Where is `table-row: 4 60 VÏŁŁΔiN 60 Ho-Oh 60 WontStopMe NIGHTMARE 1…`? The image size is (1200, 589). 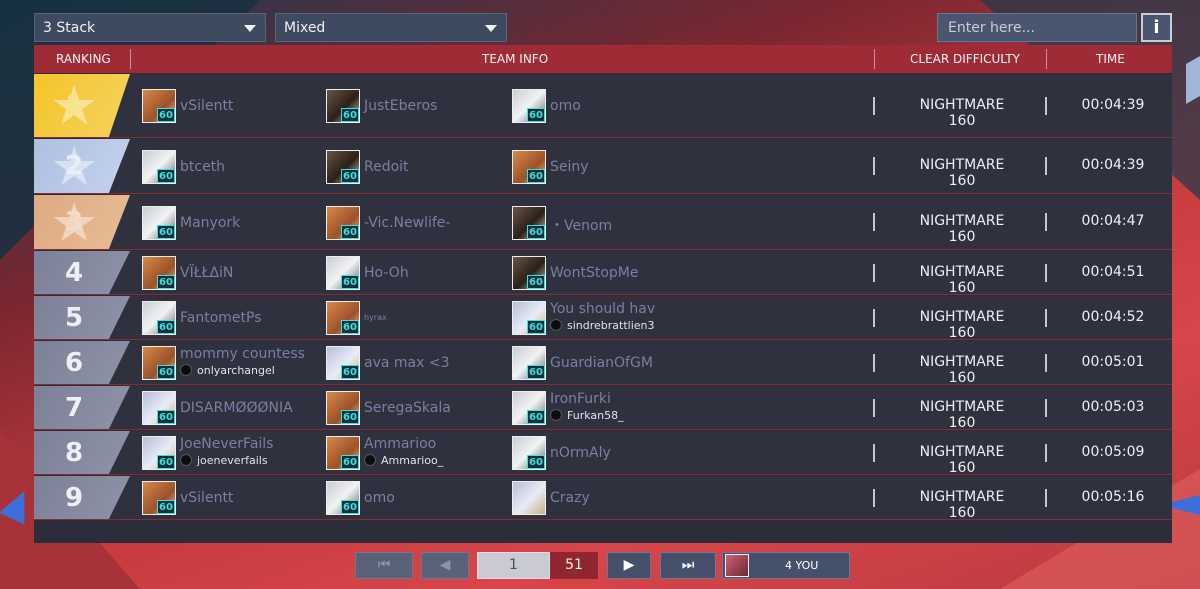
table-row: 4 60 VÏŁŁΔiN 60 Ho-Oh 60 WontStopMe NIGHTMARE 1… is located at coordinates (603, 273).